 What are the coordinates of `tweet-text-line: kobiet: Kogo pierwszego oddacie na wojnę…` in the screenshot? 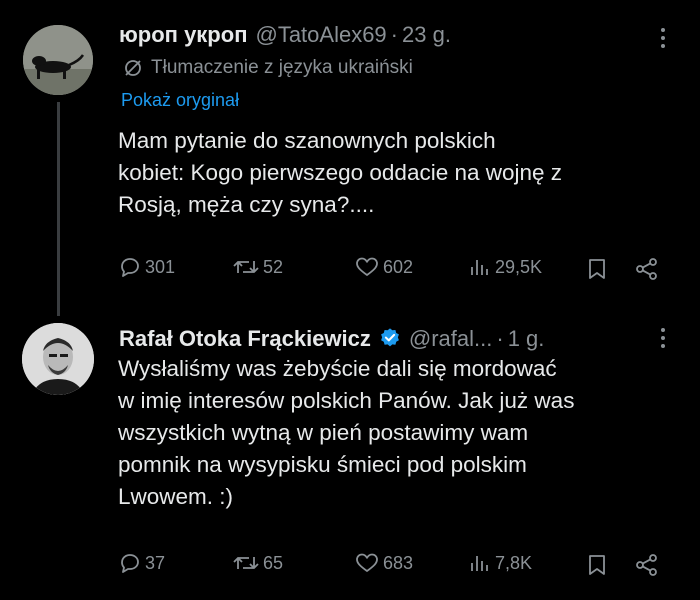 It's located at (340, 172).